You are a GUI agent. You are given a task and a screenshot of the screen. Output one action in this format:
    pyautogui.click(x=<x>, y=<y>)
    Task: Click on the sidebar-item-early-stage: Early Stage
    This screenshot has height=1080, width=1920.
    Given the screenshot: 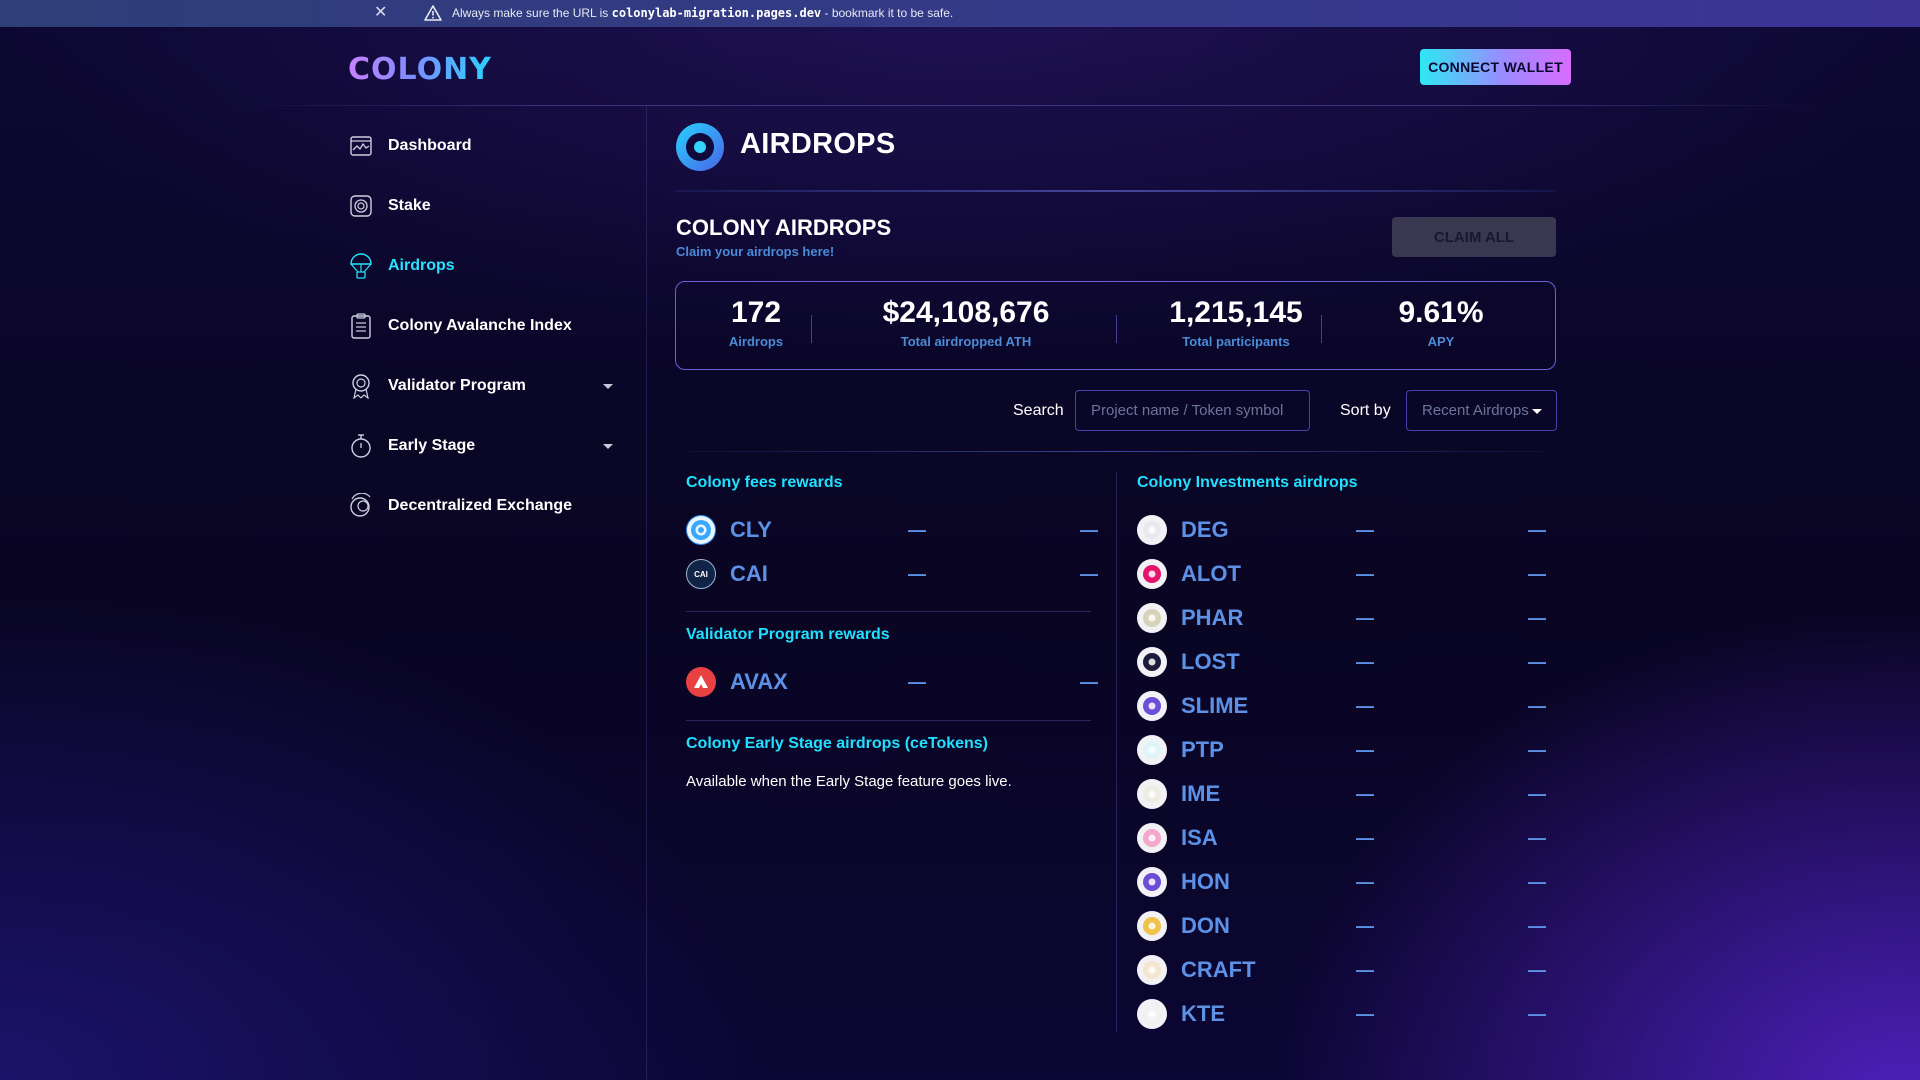 What is the action you would take?
    pyautogui.click(x=483, y=446)
    